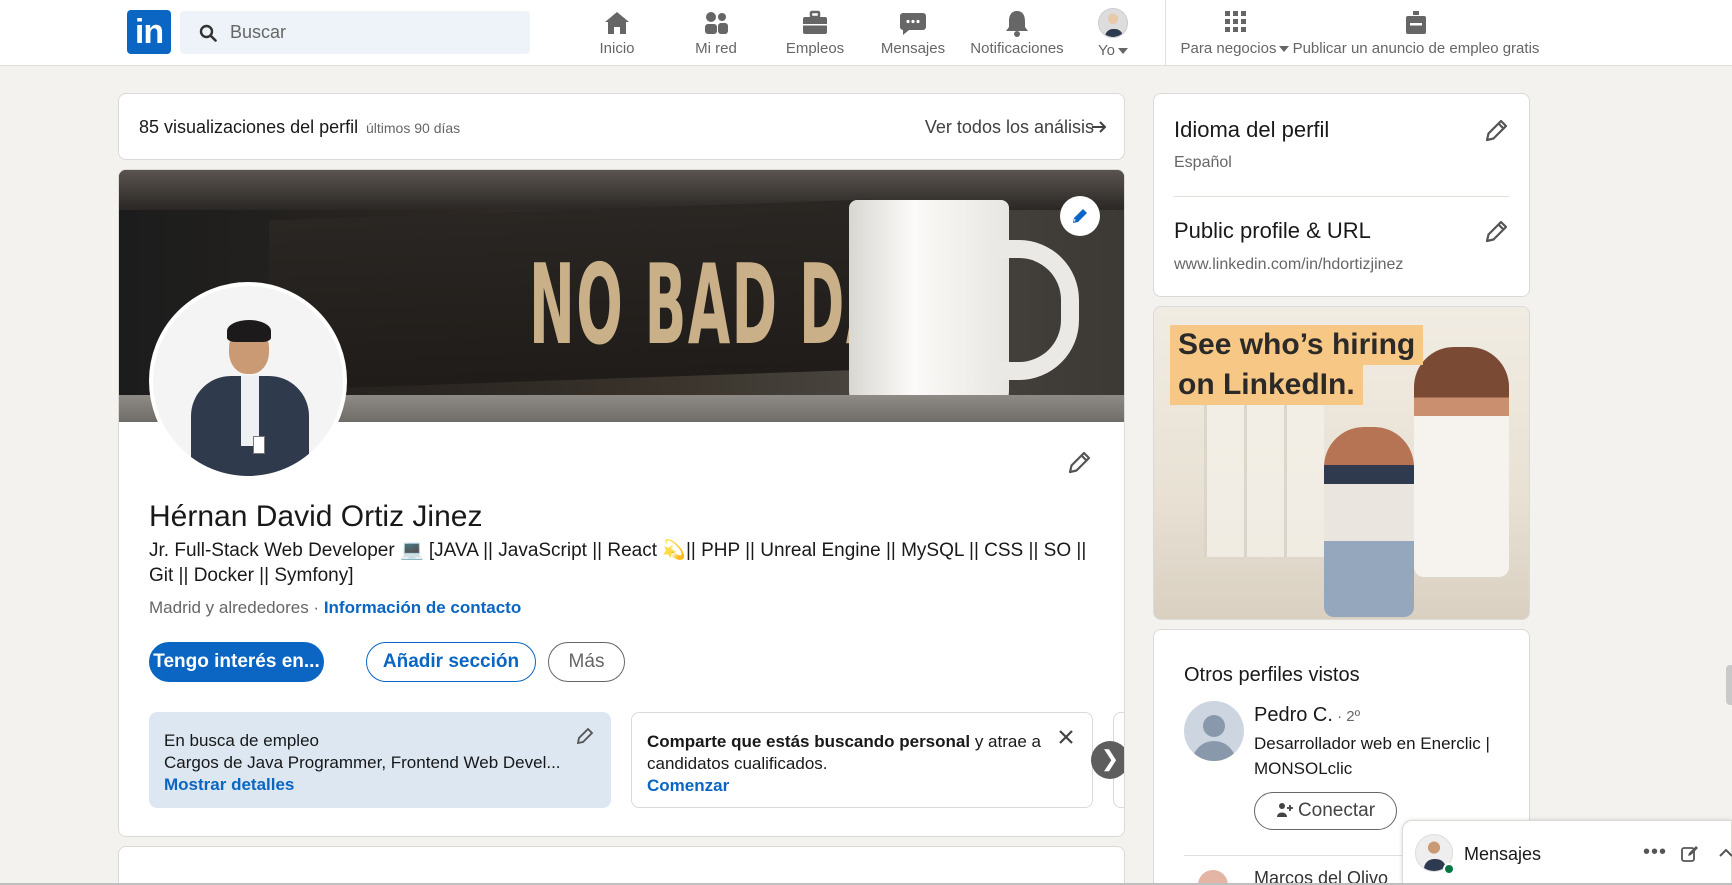 Image resolution: width=1732 pixels, height=885 pixels. I want to click on nav-divider, so click(1165, 33).